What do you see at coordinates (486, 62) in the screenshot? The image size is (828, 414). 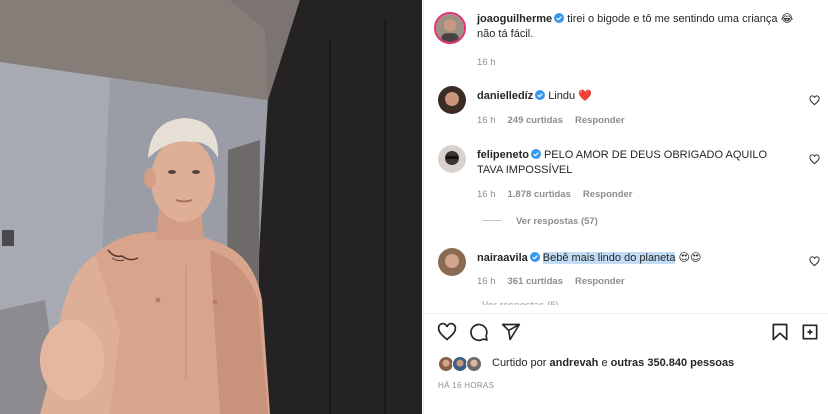 I see `caption-age: 16 h` at bounding box center [486, 62].